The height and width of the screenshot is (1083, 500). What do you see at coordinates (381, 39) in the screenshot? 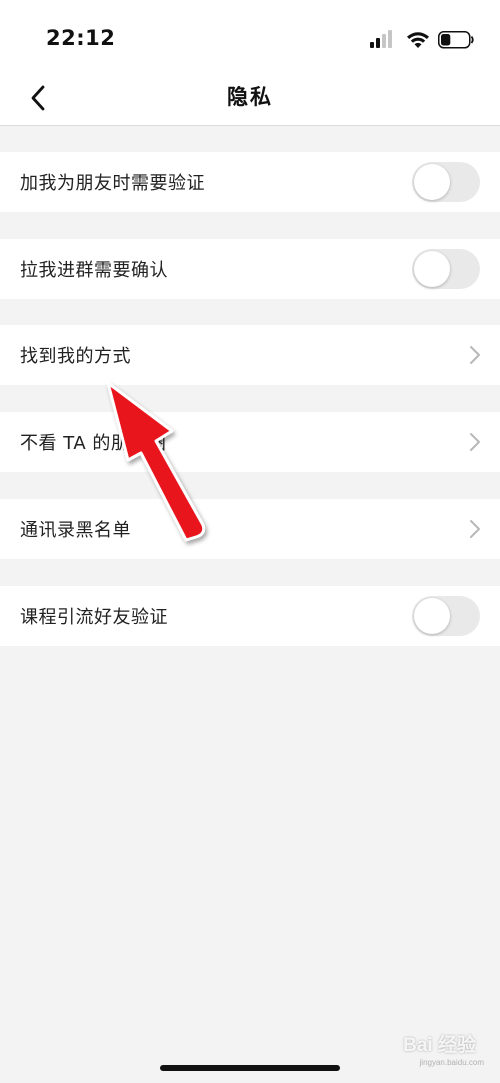
I see `cellular-signal-icon` at bounding box center [381, 39].